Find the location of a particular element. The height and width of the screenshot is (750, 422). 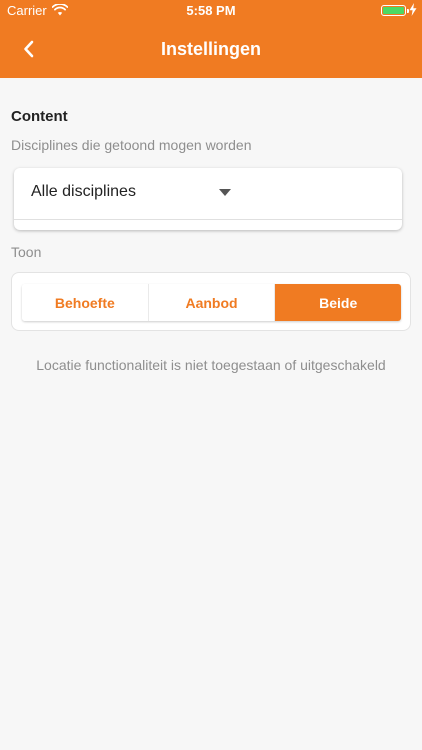

caret-down-icon is located at coordinates (225, 192).